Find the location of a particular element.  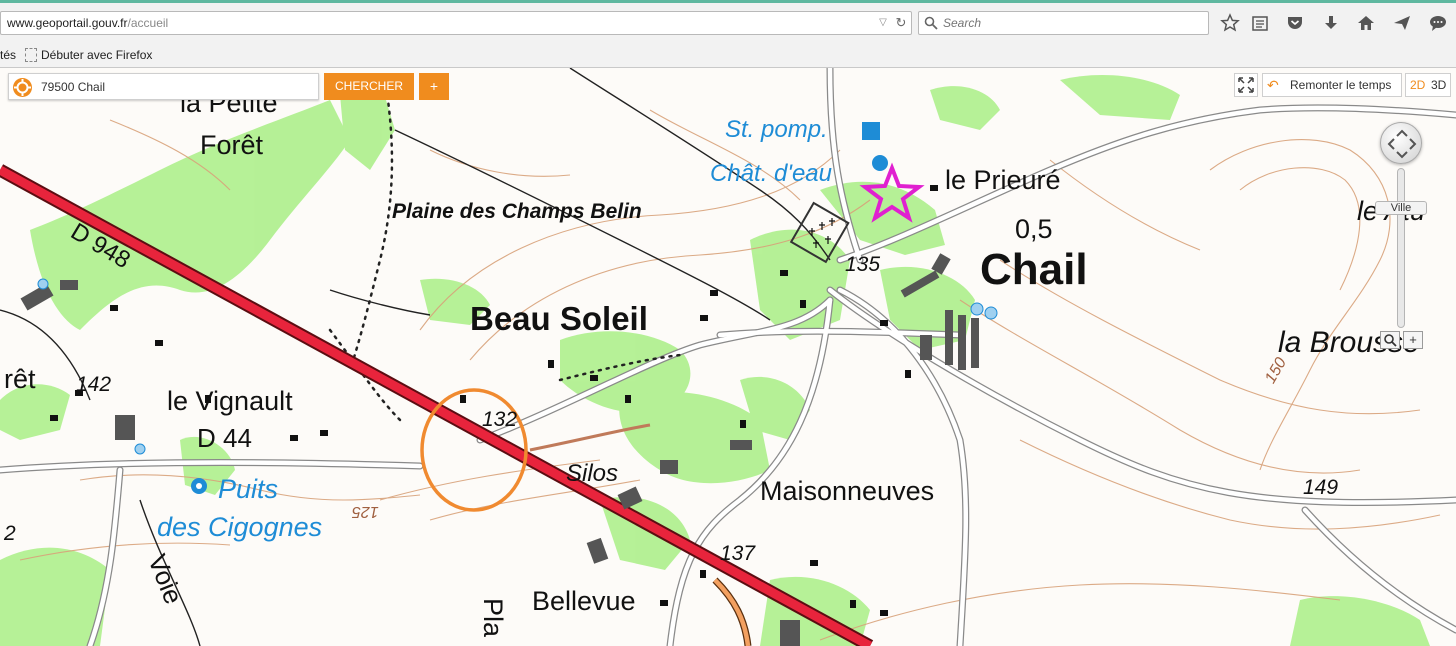

label-st-pomp: St. pomp. is located at coordinates (776, 129).